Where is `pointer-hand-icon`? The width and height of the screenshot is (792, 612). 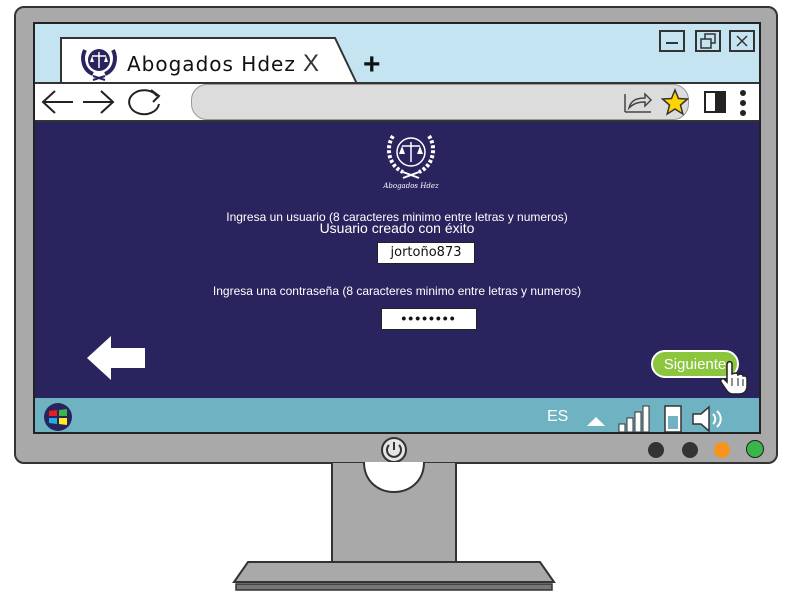
pointer-hand-icon is located at coordinates (734, 377).